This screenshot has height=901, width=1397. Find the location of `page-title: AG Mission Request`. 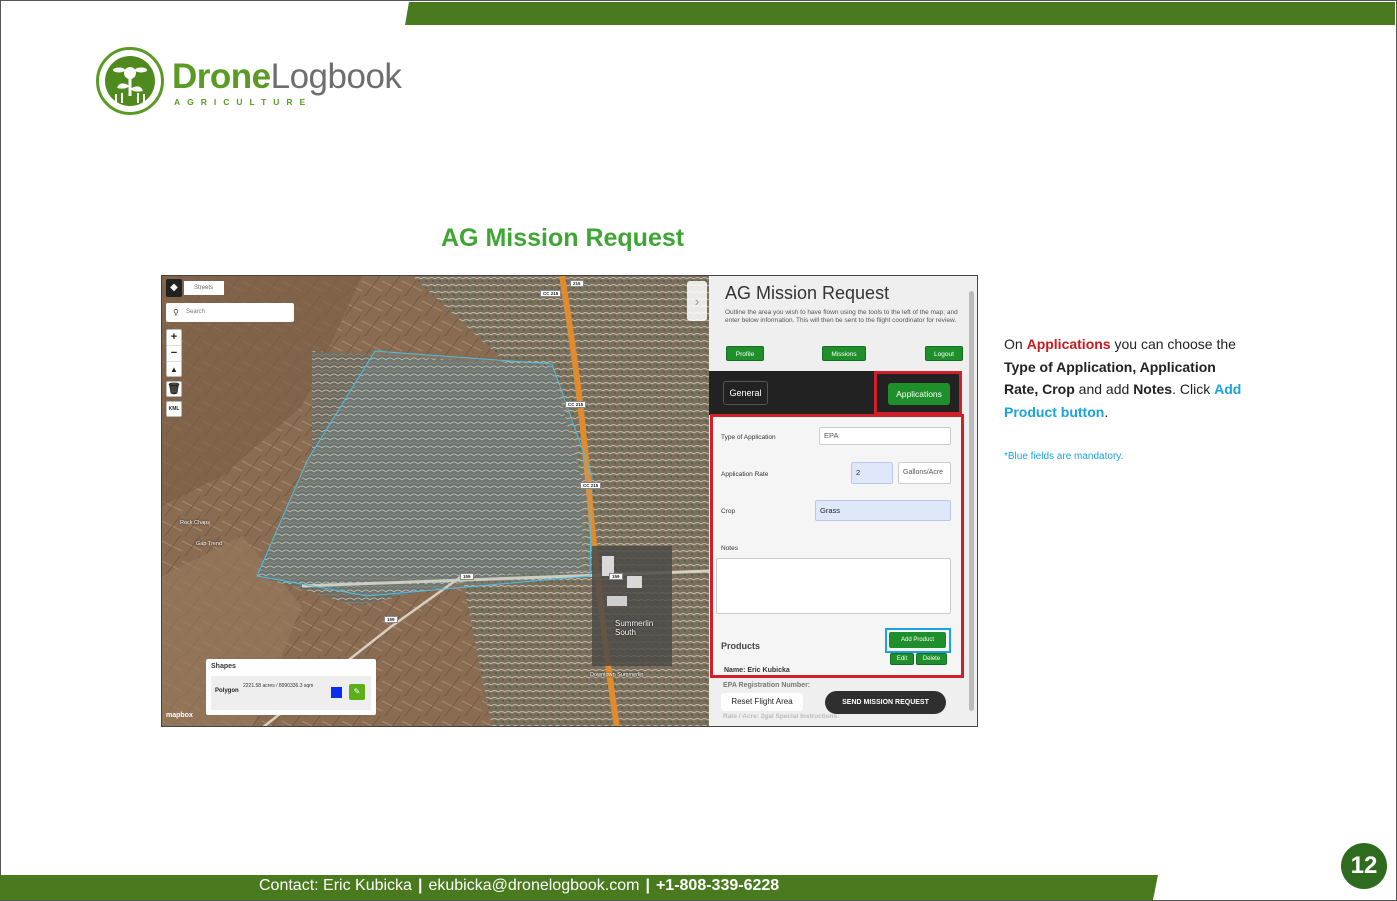

page-title: AG Mission Request is located at coordinates (563, 238).